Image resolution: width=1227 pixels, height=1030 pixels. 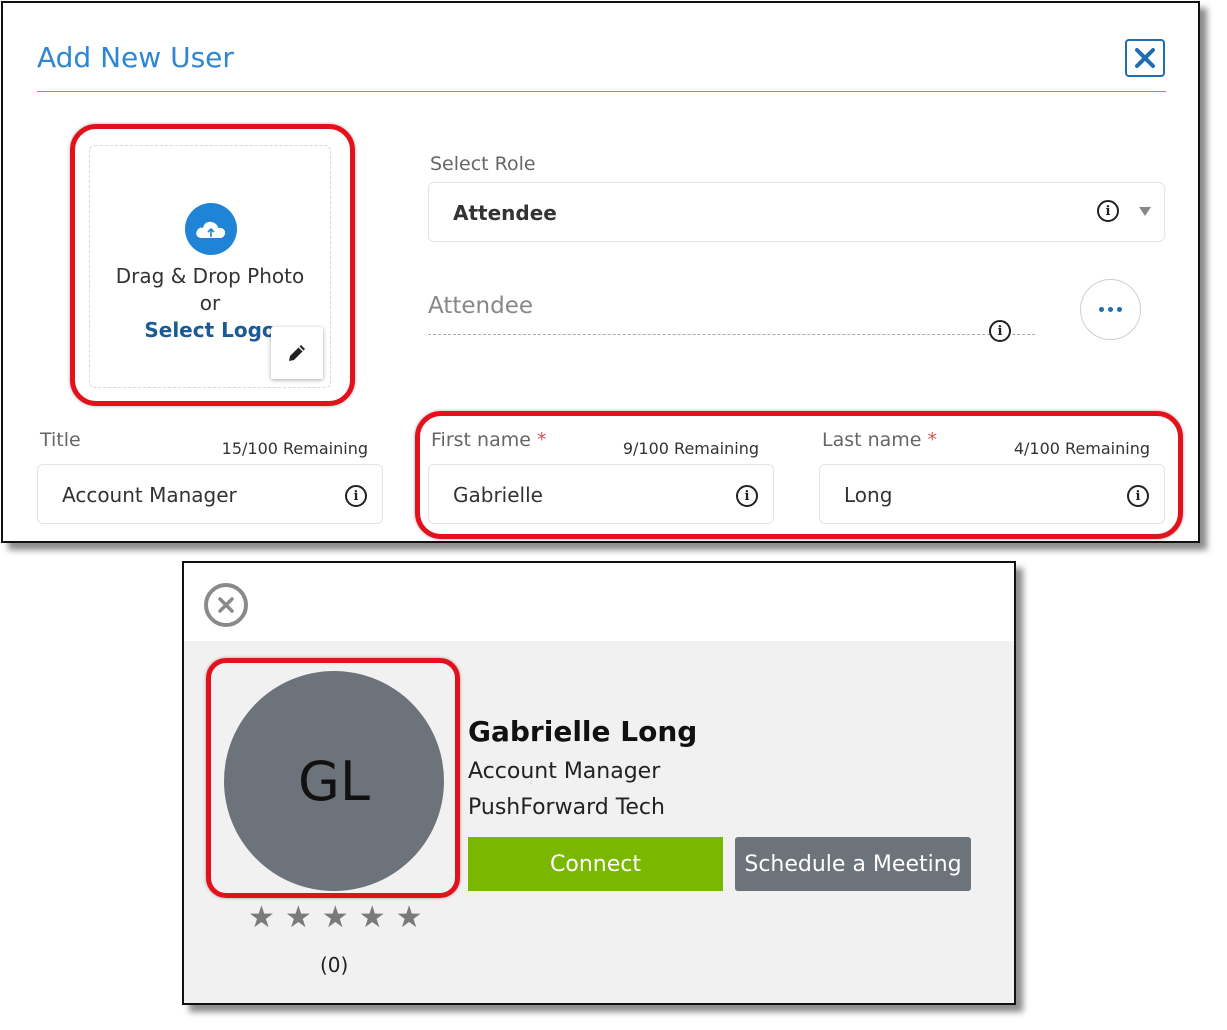 What do you see at coordinates (853, 864) in the screenshot?
I see `schedule-meeting-button: Schedule a Meeting` at bounding box center [853, 864].